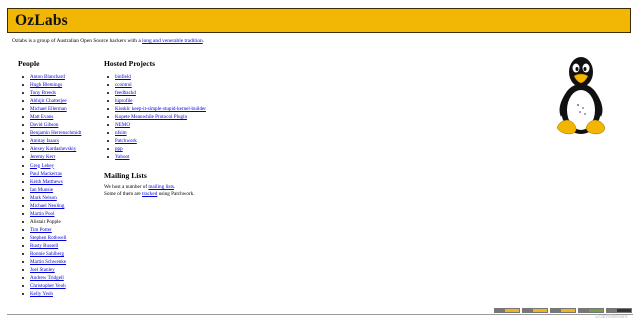 Image resolution: width=640 pixels, height=331 pixels. Describe the element at coordinates (319, 20) in the screenshot. I see `site-banner: OzLabs` at that location.